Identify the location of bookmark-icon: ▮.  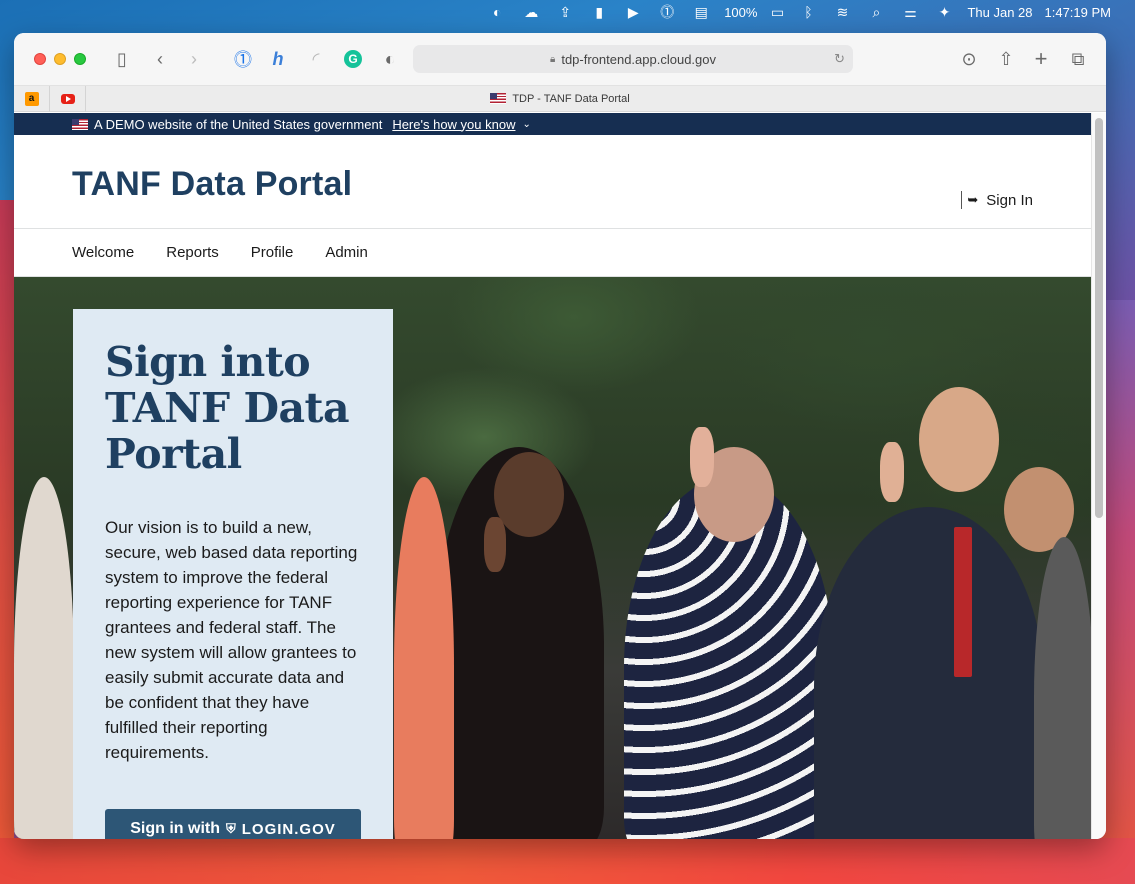
(599, 12).